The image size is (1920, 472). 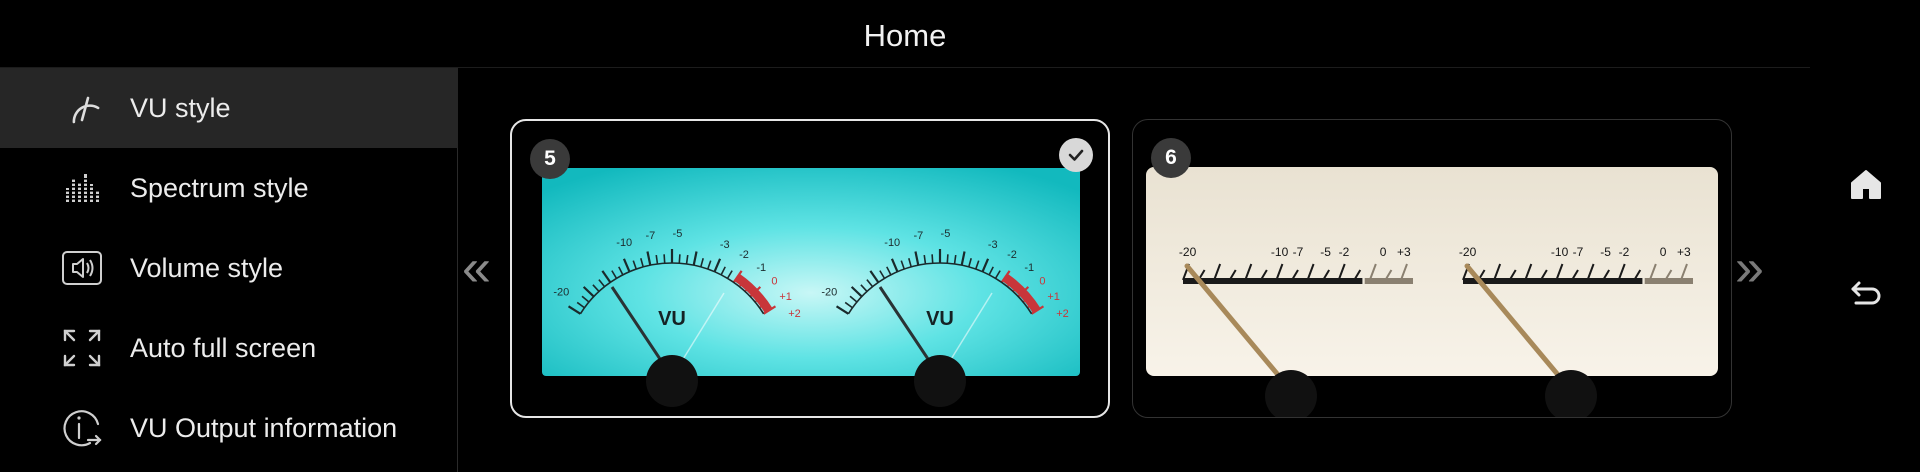 What do you see at coordinates (1076, 155) in the screenshot?
I see `selected-check-icon` at bounding box center [1076, 155].